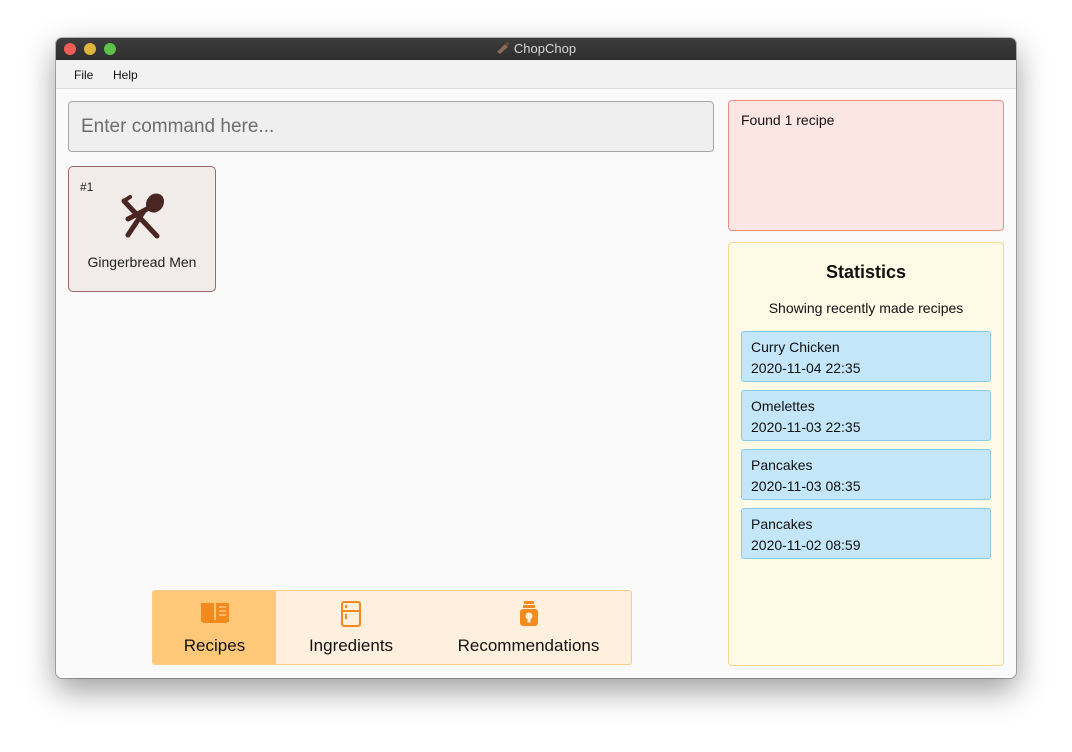  Describe the element at coordinates (866, 165) in the screenshot. I see `result-display: Found 1 recipe` at that location.